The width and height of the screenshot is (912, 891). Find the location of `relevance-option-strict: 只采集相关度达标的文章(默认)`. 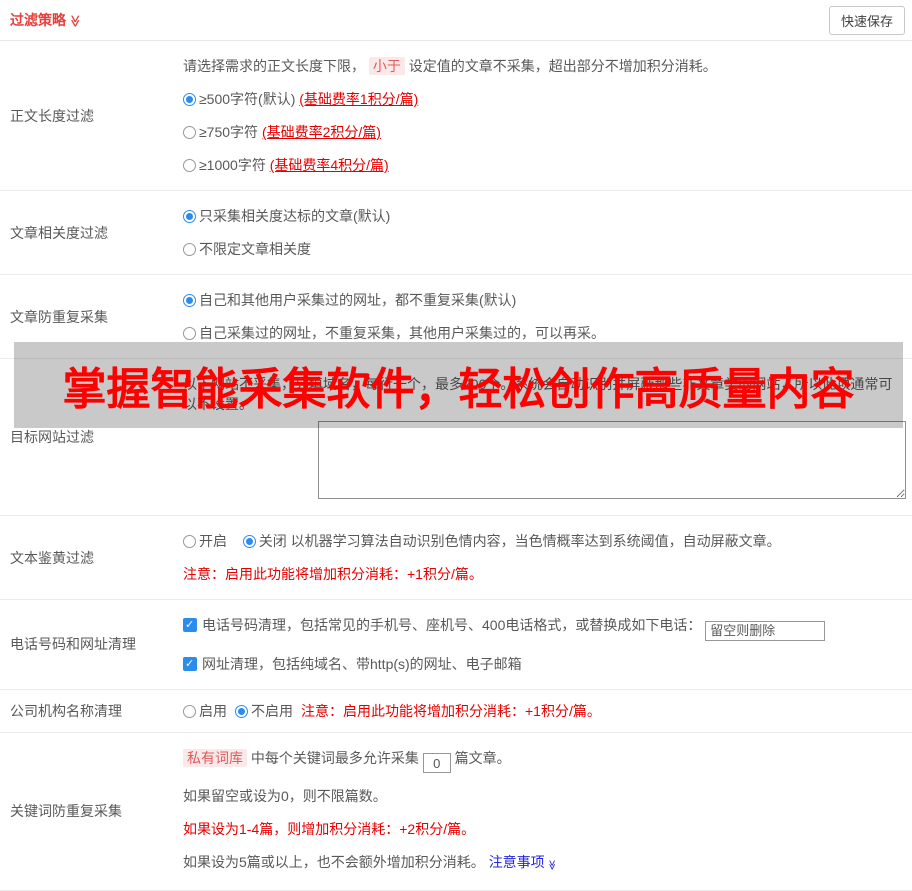

relevance-option-strict: 只采集相关度达标的文章(默认) is located at coordinates (543, 216).